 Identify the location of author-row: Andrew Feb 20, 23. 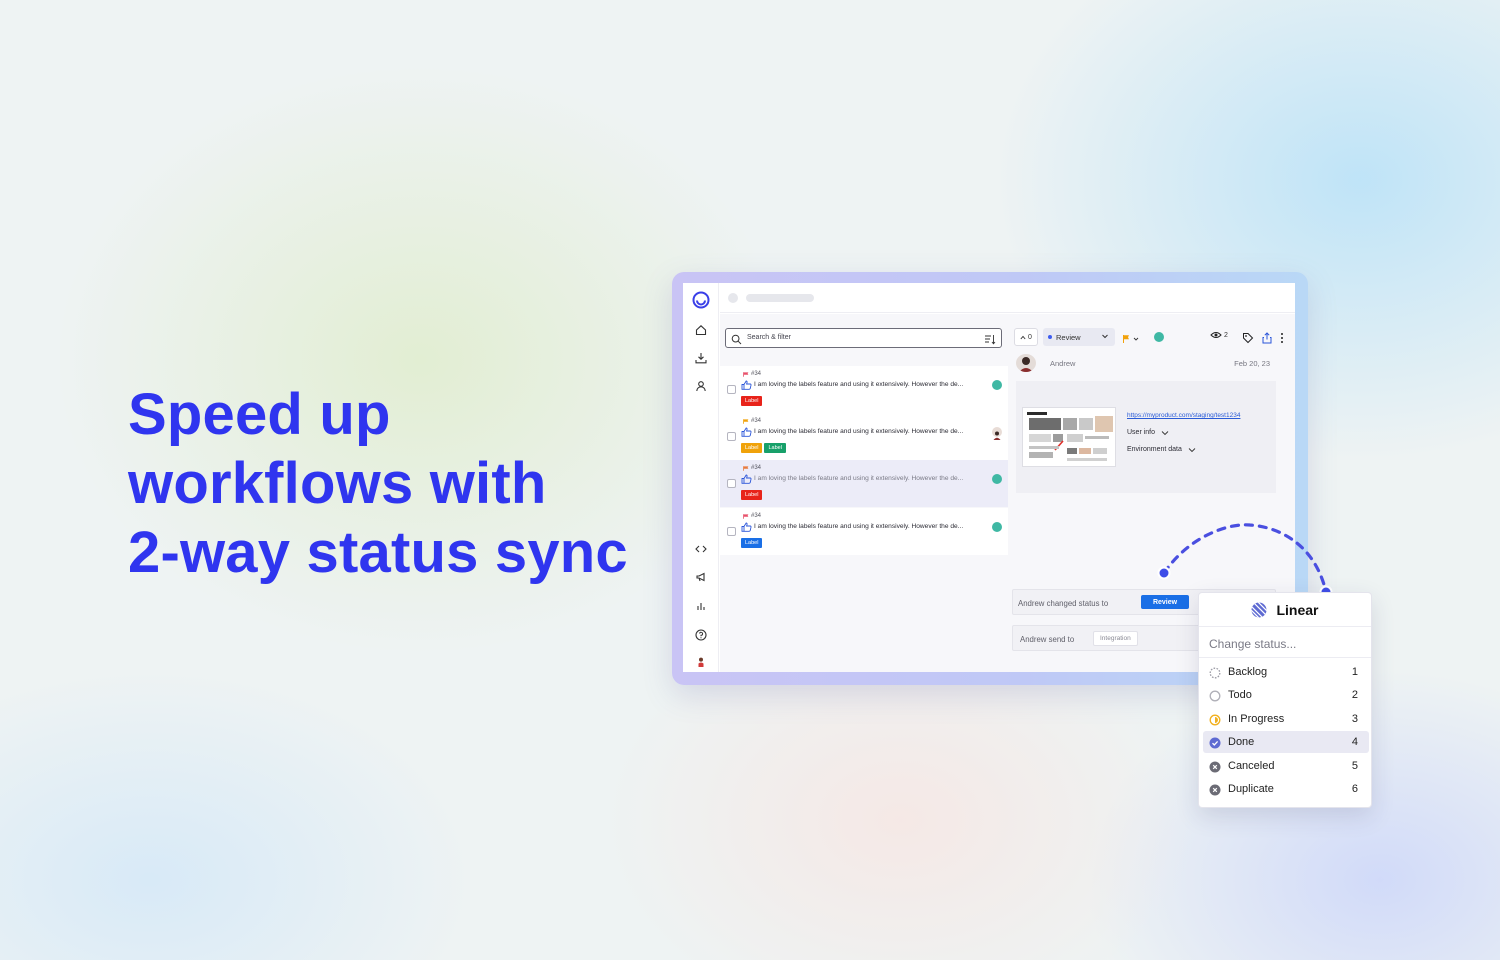
(1151, 363).